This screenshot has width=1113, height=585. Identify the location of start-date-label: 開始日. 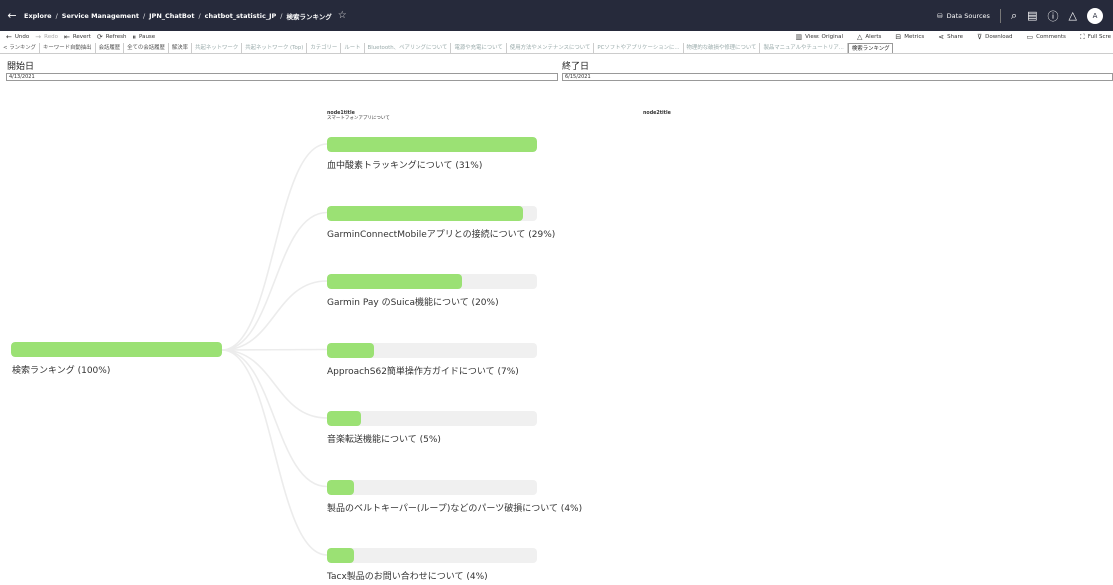
(21, 67).